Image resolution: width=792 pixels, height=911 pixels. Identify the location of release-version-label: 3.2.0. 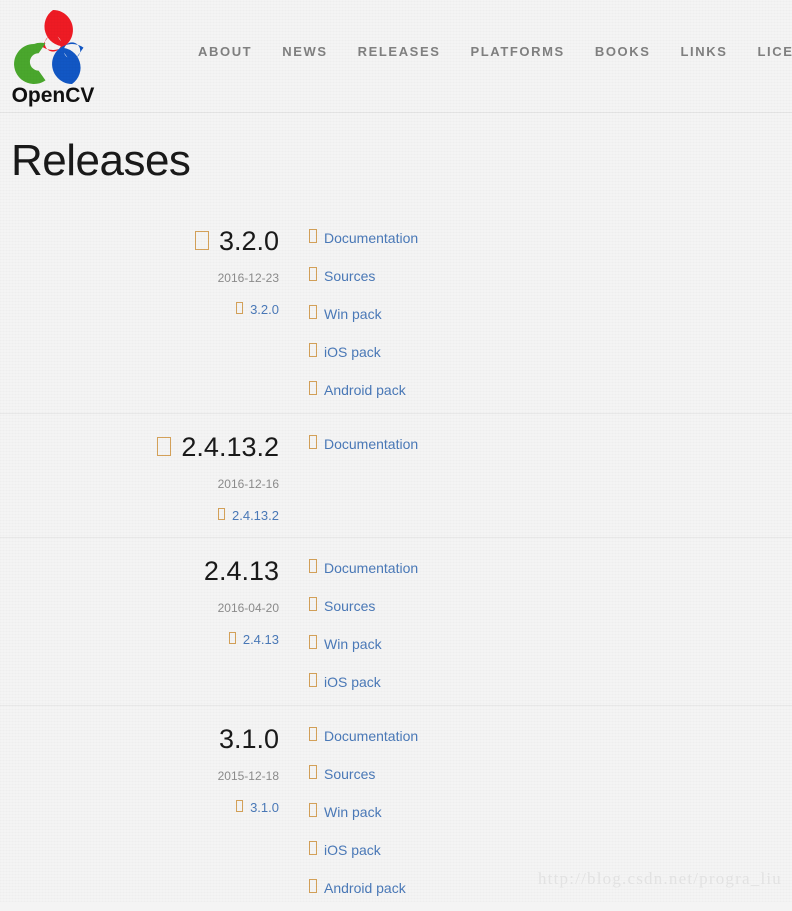
(249, 241).